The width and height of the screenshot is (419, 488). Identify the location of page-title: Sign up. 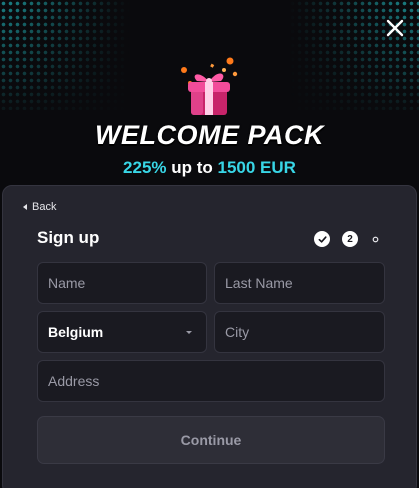
(68, 237).